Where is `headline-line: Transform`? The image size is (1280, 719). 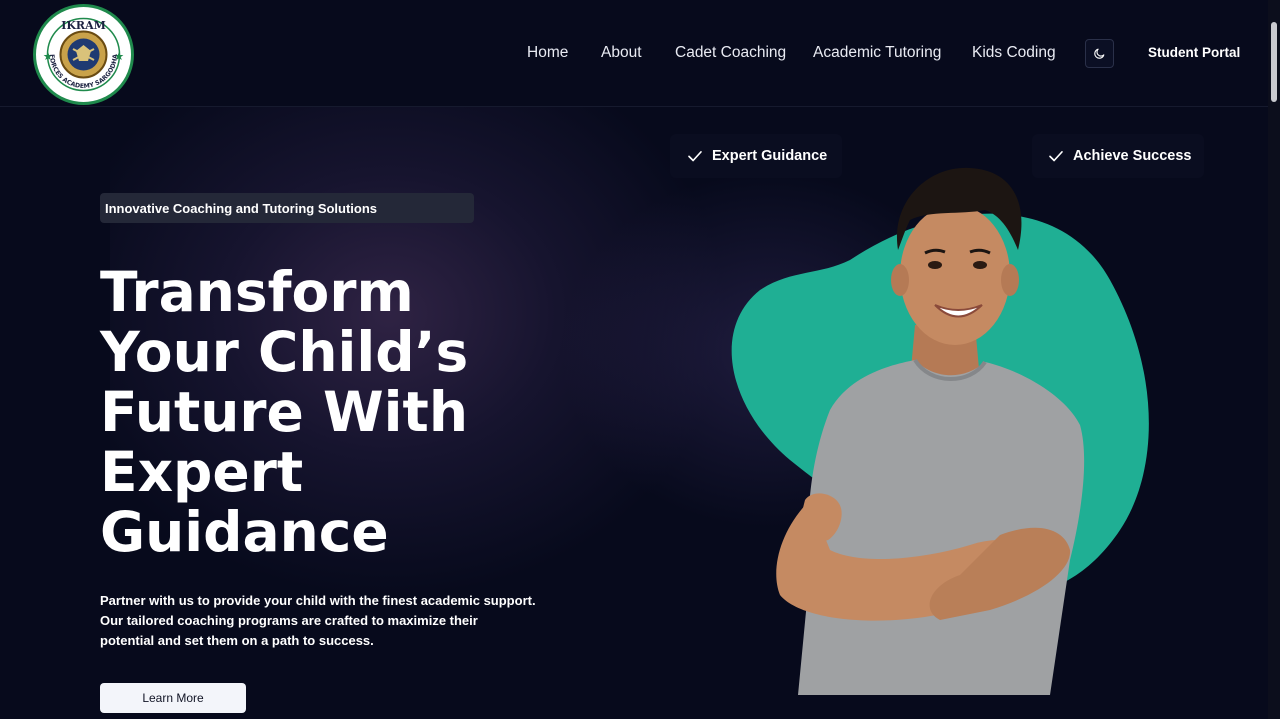
headline-line: Transform is located at coordinates (257, 292).